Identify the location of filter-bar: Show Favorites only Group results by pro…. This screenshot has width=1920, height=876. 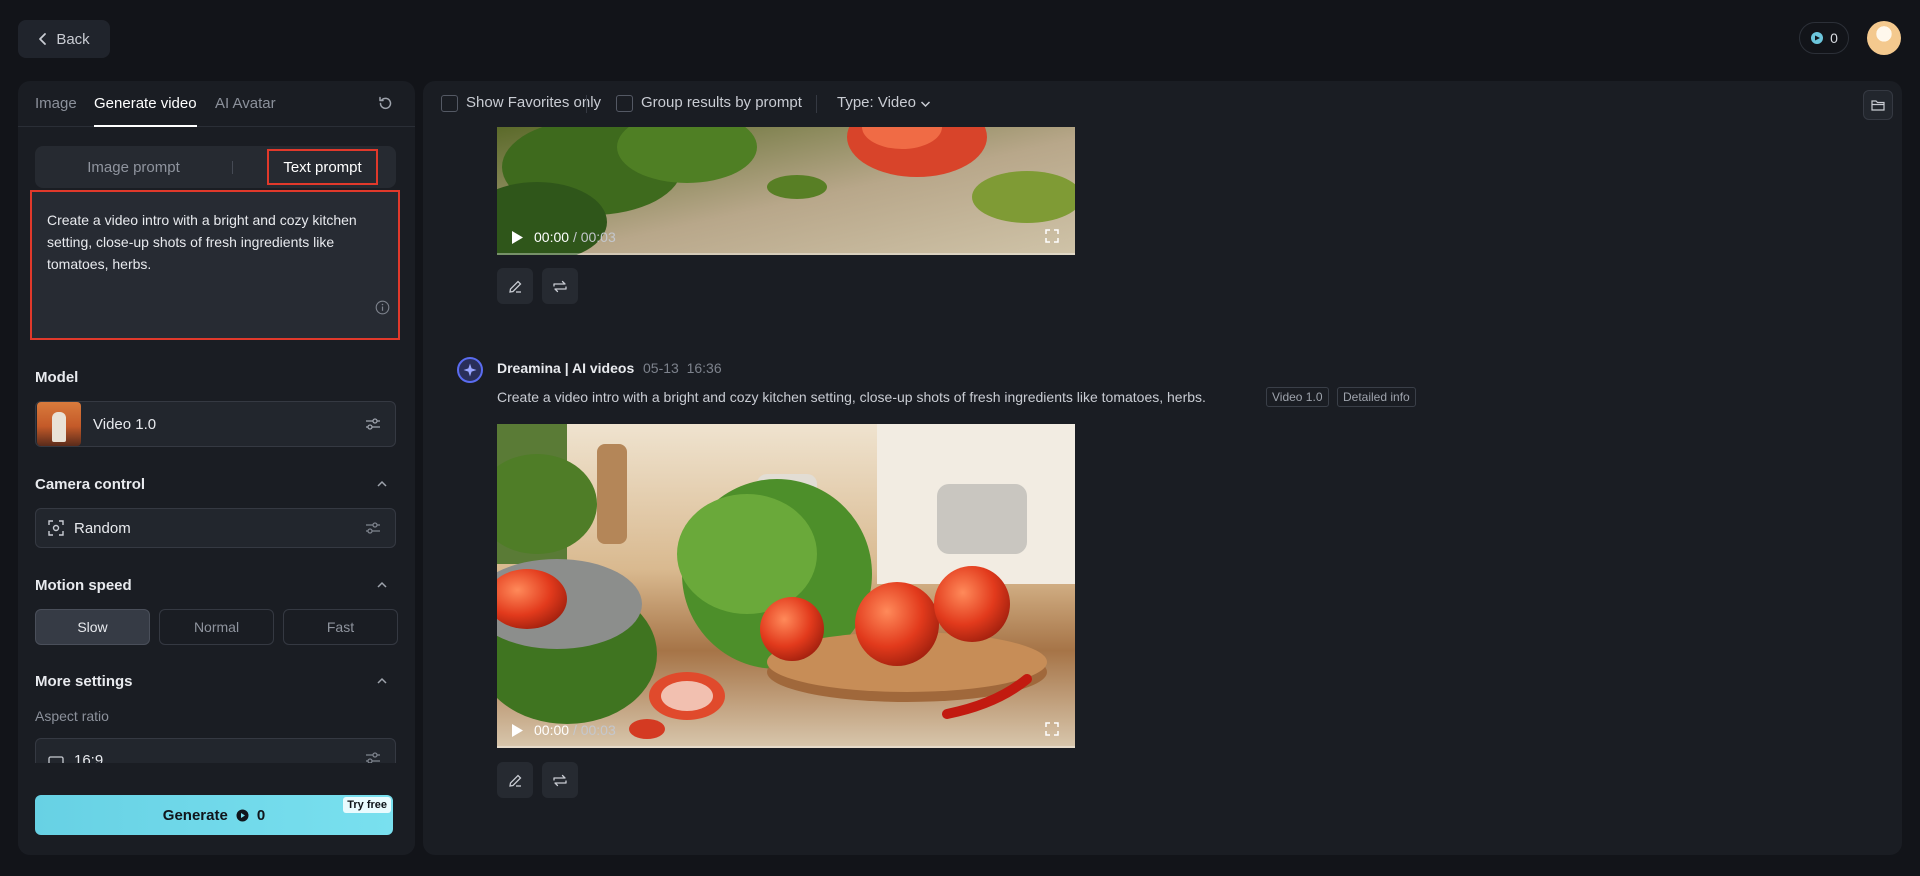
(1162, 104).